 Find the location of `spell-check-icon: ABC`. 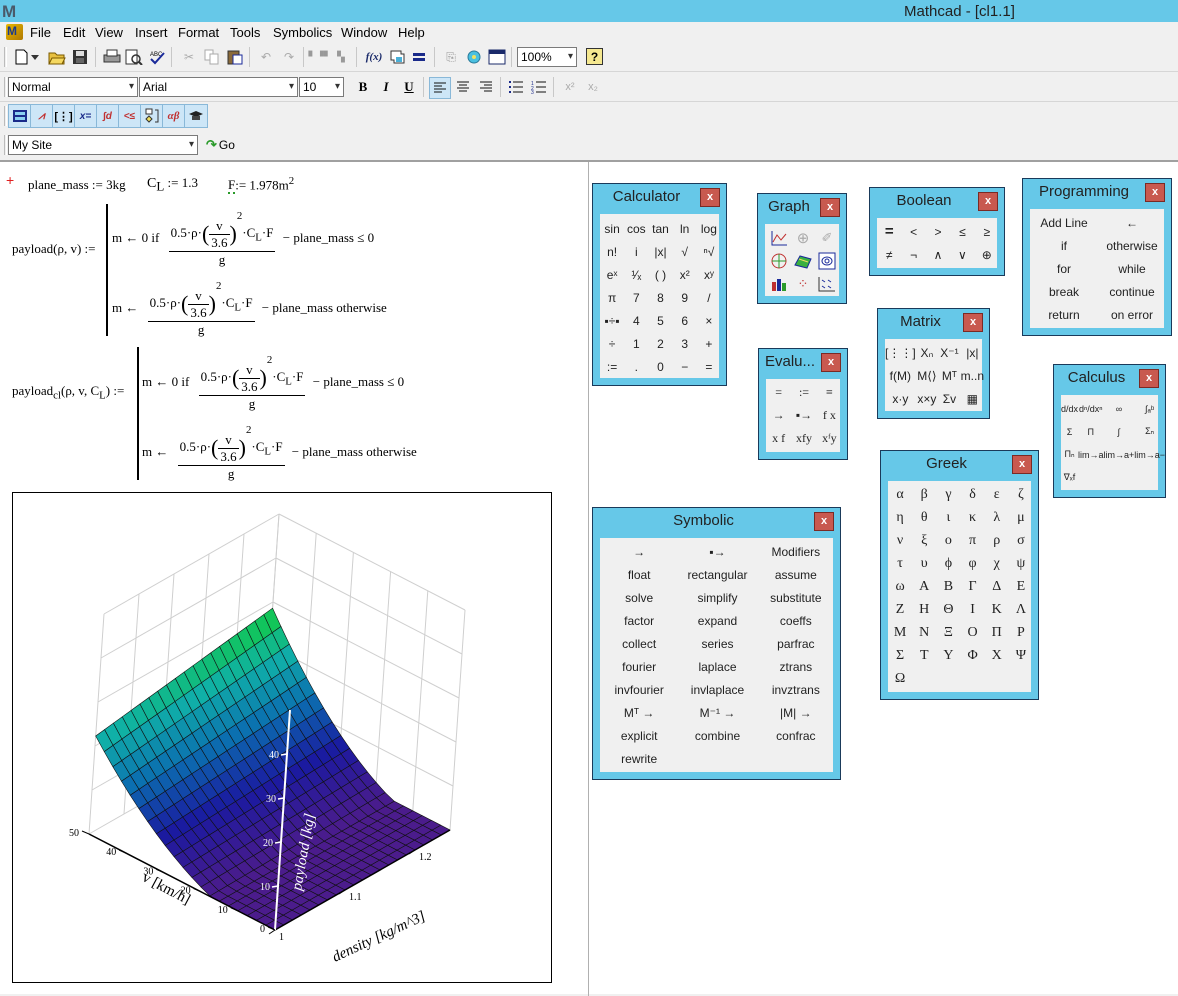

spell-check-icon: ABC is located at coordinates (157, 57).